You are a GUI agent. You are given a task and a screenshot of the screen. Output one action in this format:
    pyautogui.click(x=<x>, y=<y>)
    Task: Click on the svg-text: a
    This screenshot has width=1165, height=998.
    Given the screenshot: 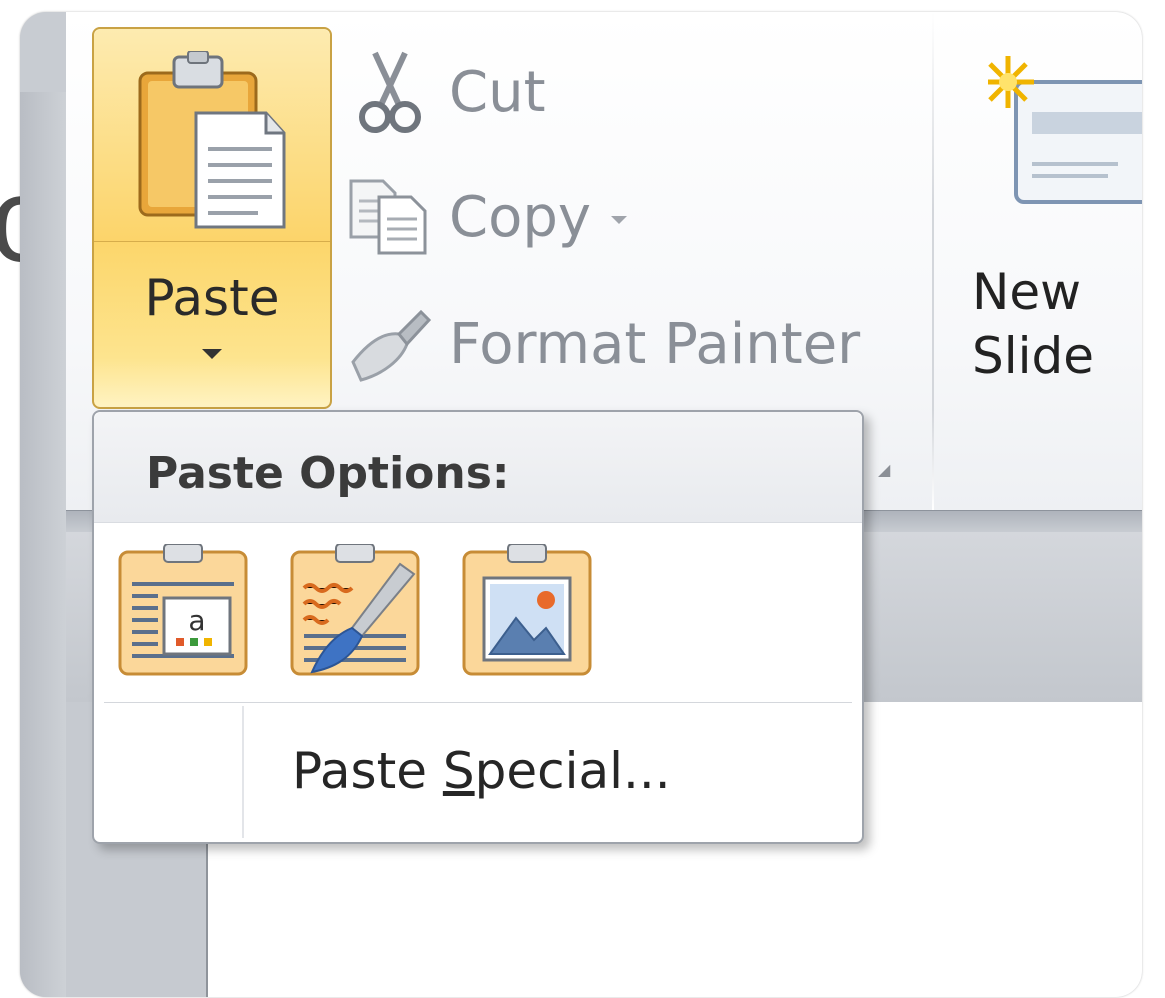 What is the action you would take?
    pyautogui.click(x=196, y=620)
    